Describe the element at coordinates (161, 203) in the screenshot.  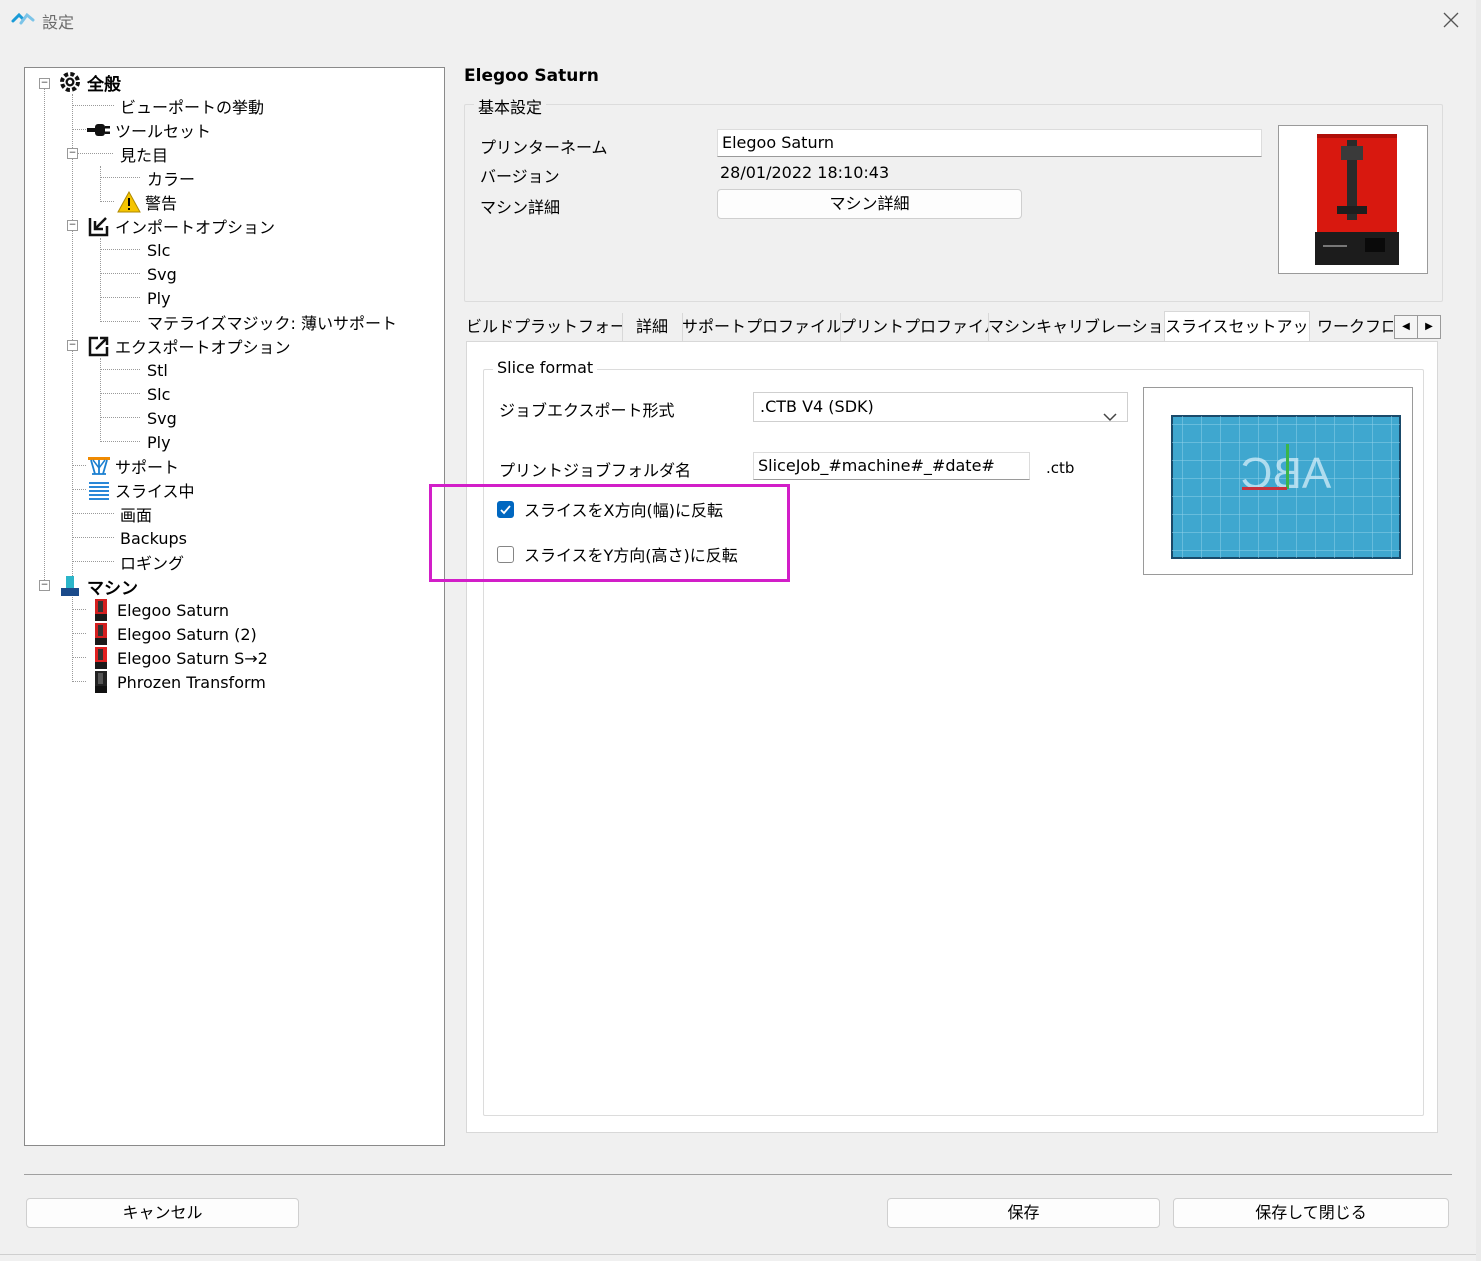
I see `tree-label: 警告` at that location.